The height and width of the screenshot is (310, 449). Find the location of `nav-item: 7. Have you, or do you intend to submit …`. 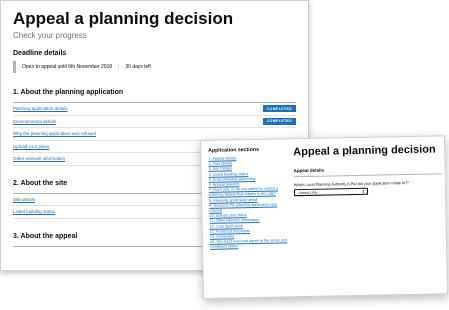

nav-item: 7. Have you, or do you intend to submit … is located at coordinates (248, 193).